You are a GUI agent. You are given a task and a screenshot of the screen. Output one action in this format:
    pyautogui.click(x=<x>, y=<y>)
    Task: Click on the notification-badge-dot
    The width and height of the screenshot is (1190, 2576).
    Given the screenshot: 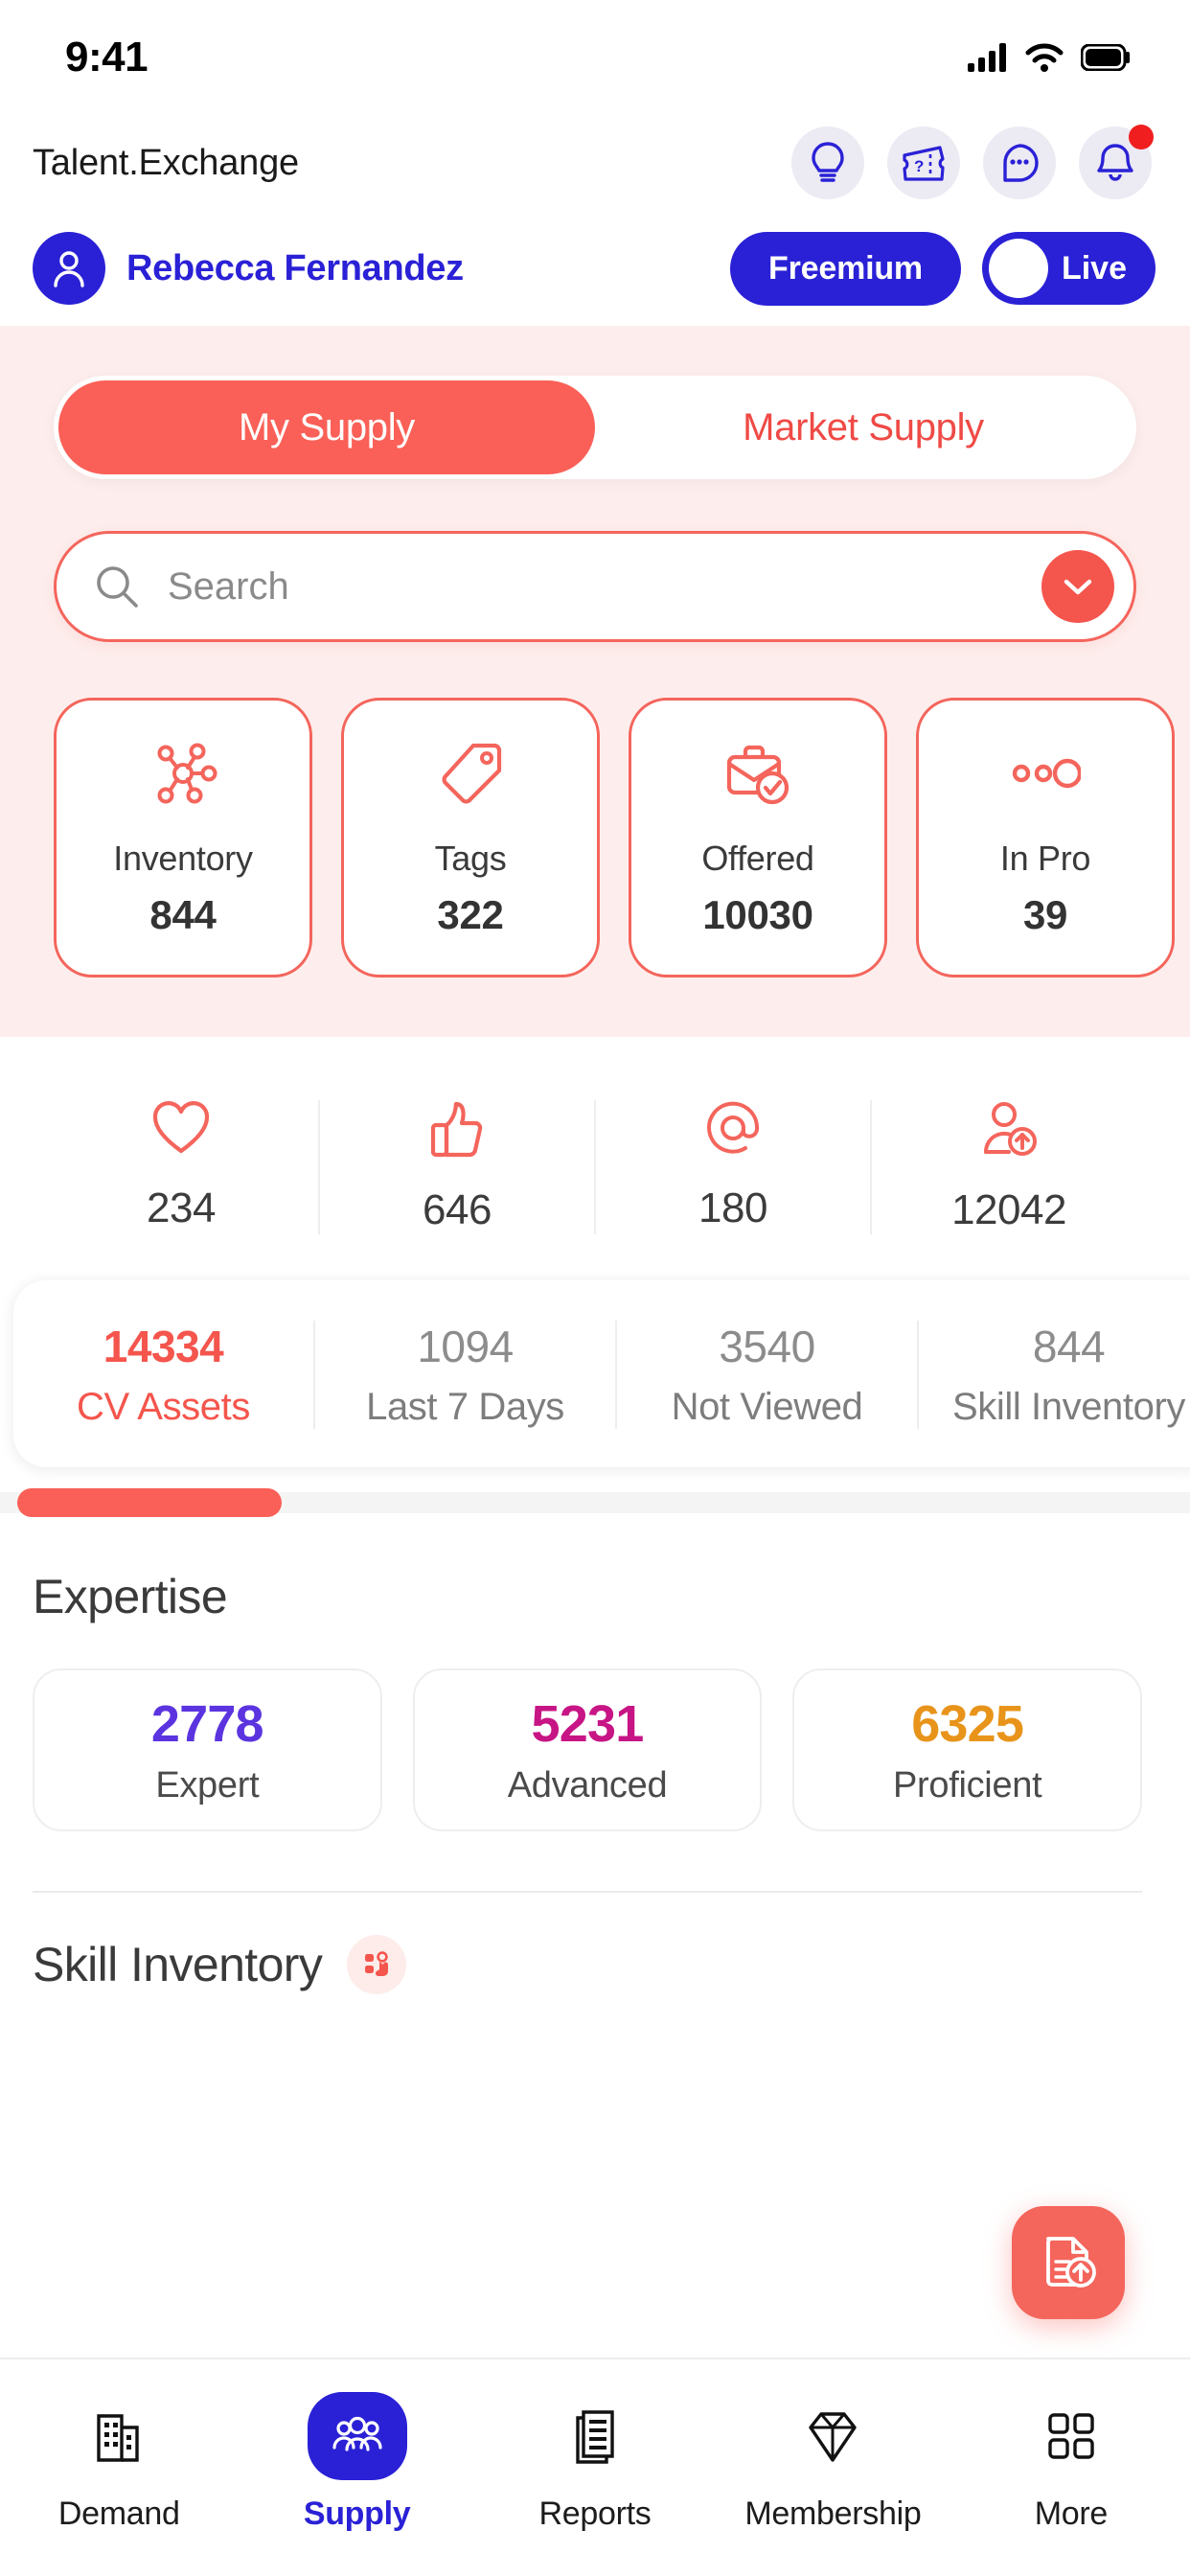 What is the action you would take?
    pyautogui.click(x=1141, y=137)
    